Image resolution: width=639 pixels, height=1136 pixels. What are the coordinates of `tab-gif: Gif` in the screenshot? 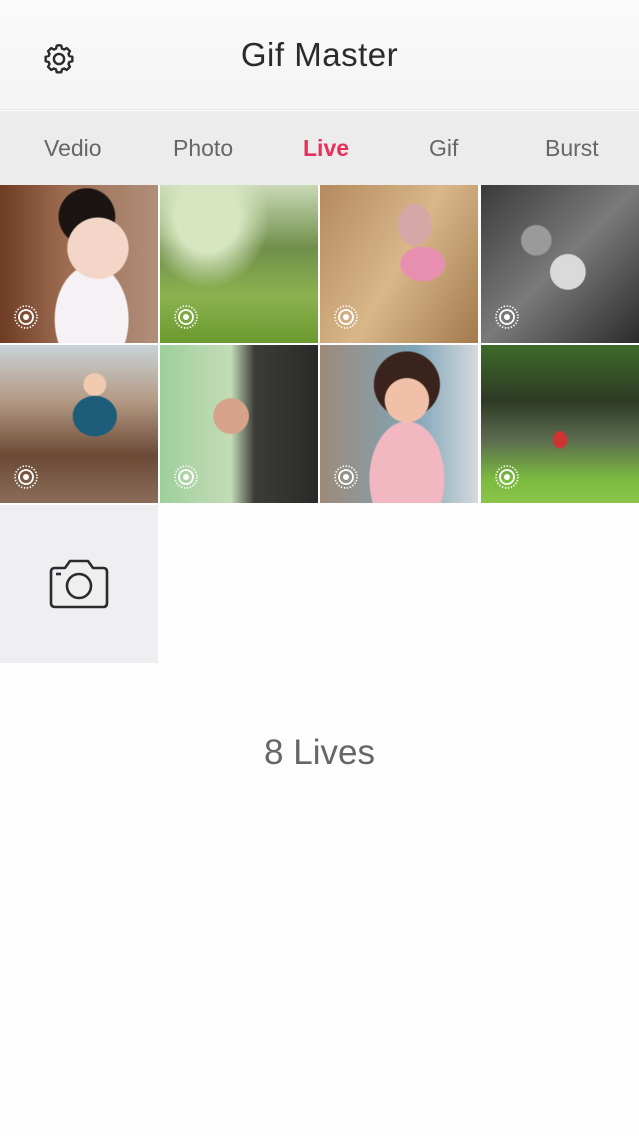 It's located at (443, 148).